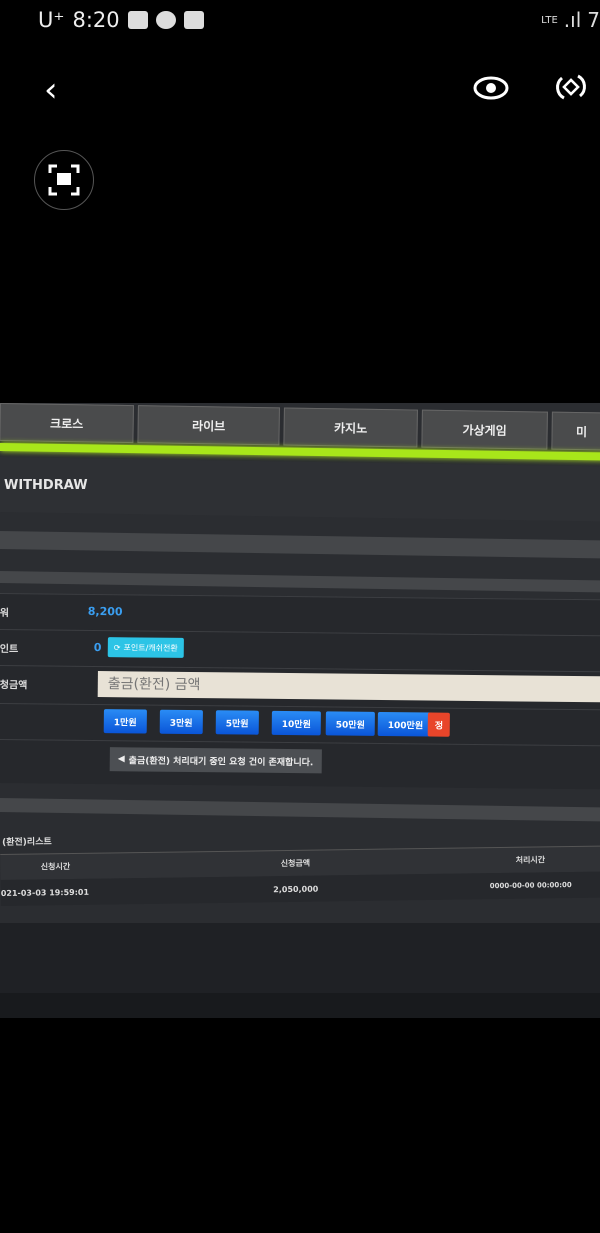  I want to click on network-type: LTE, so click(549, 20).